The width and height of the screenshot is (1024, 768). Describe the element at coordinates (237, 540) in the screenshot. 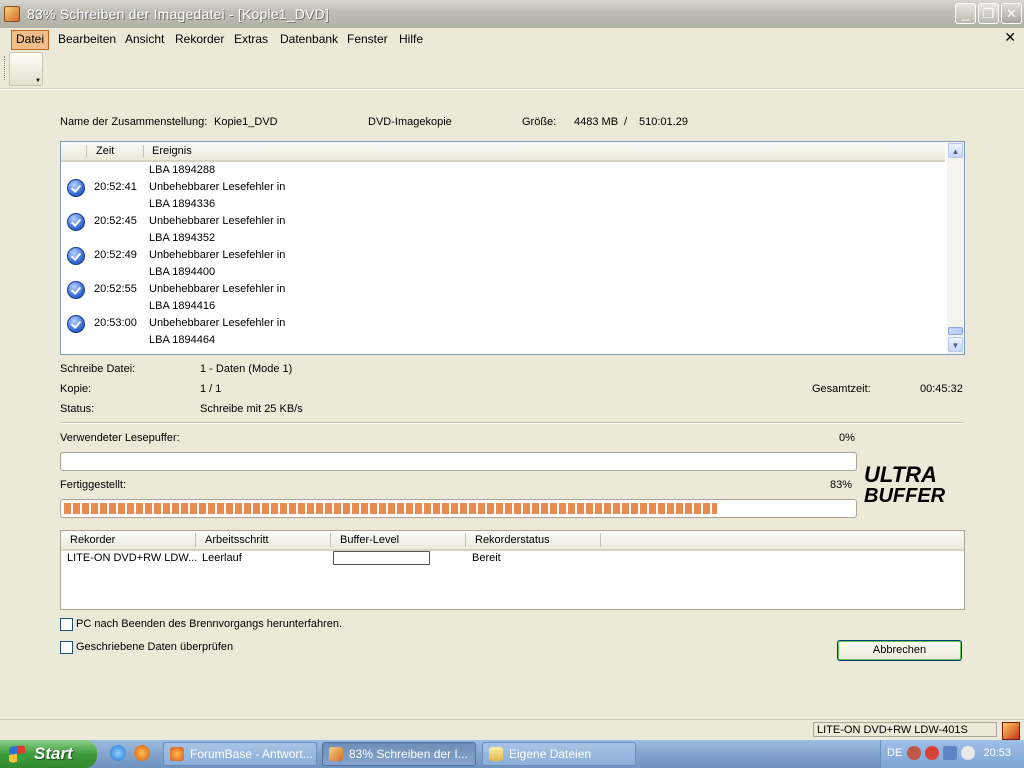

I see `column-arbeitsschritt: Arbeitsschritt` at that location.